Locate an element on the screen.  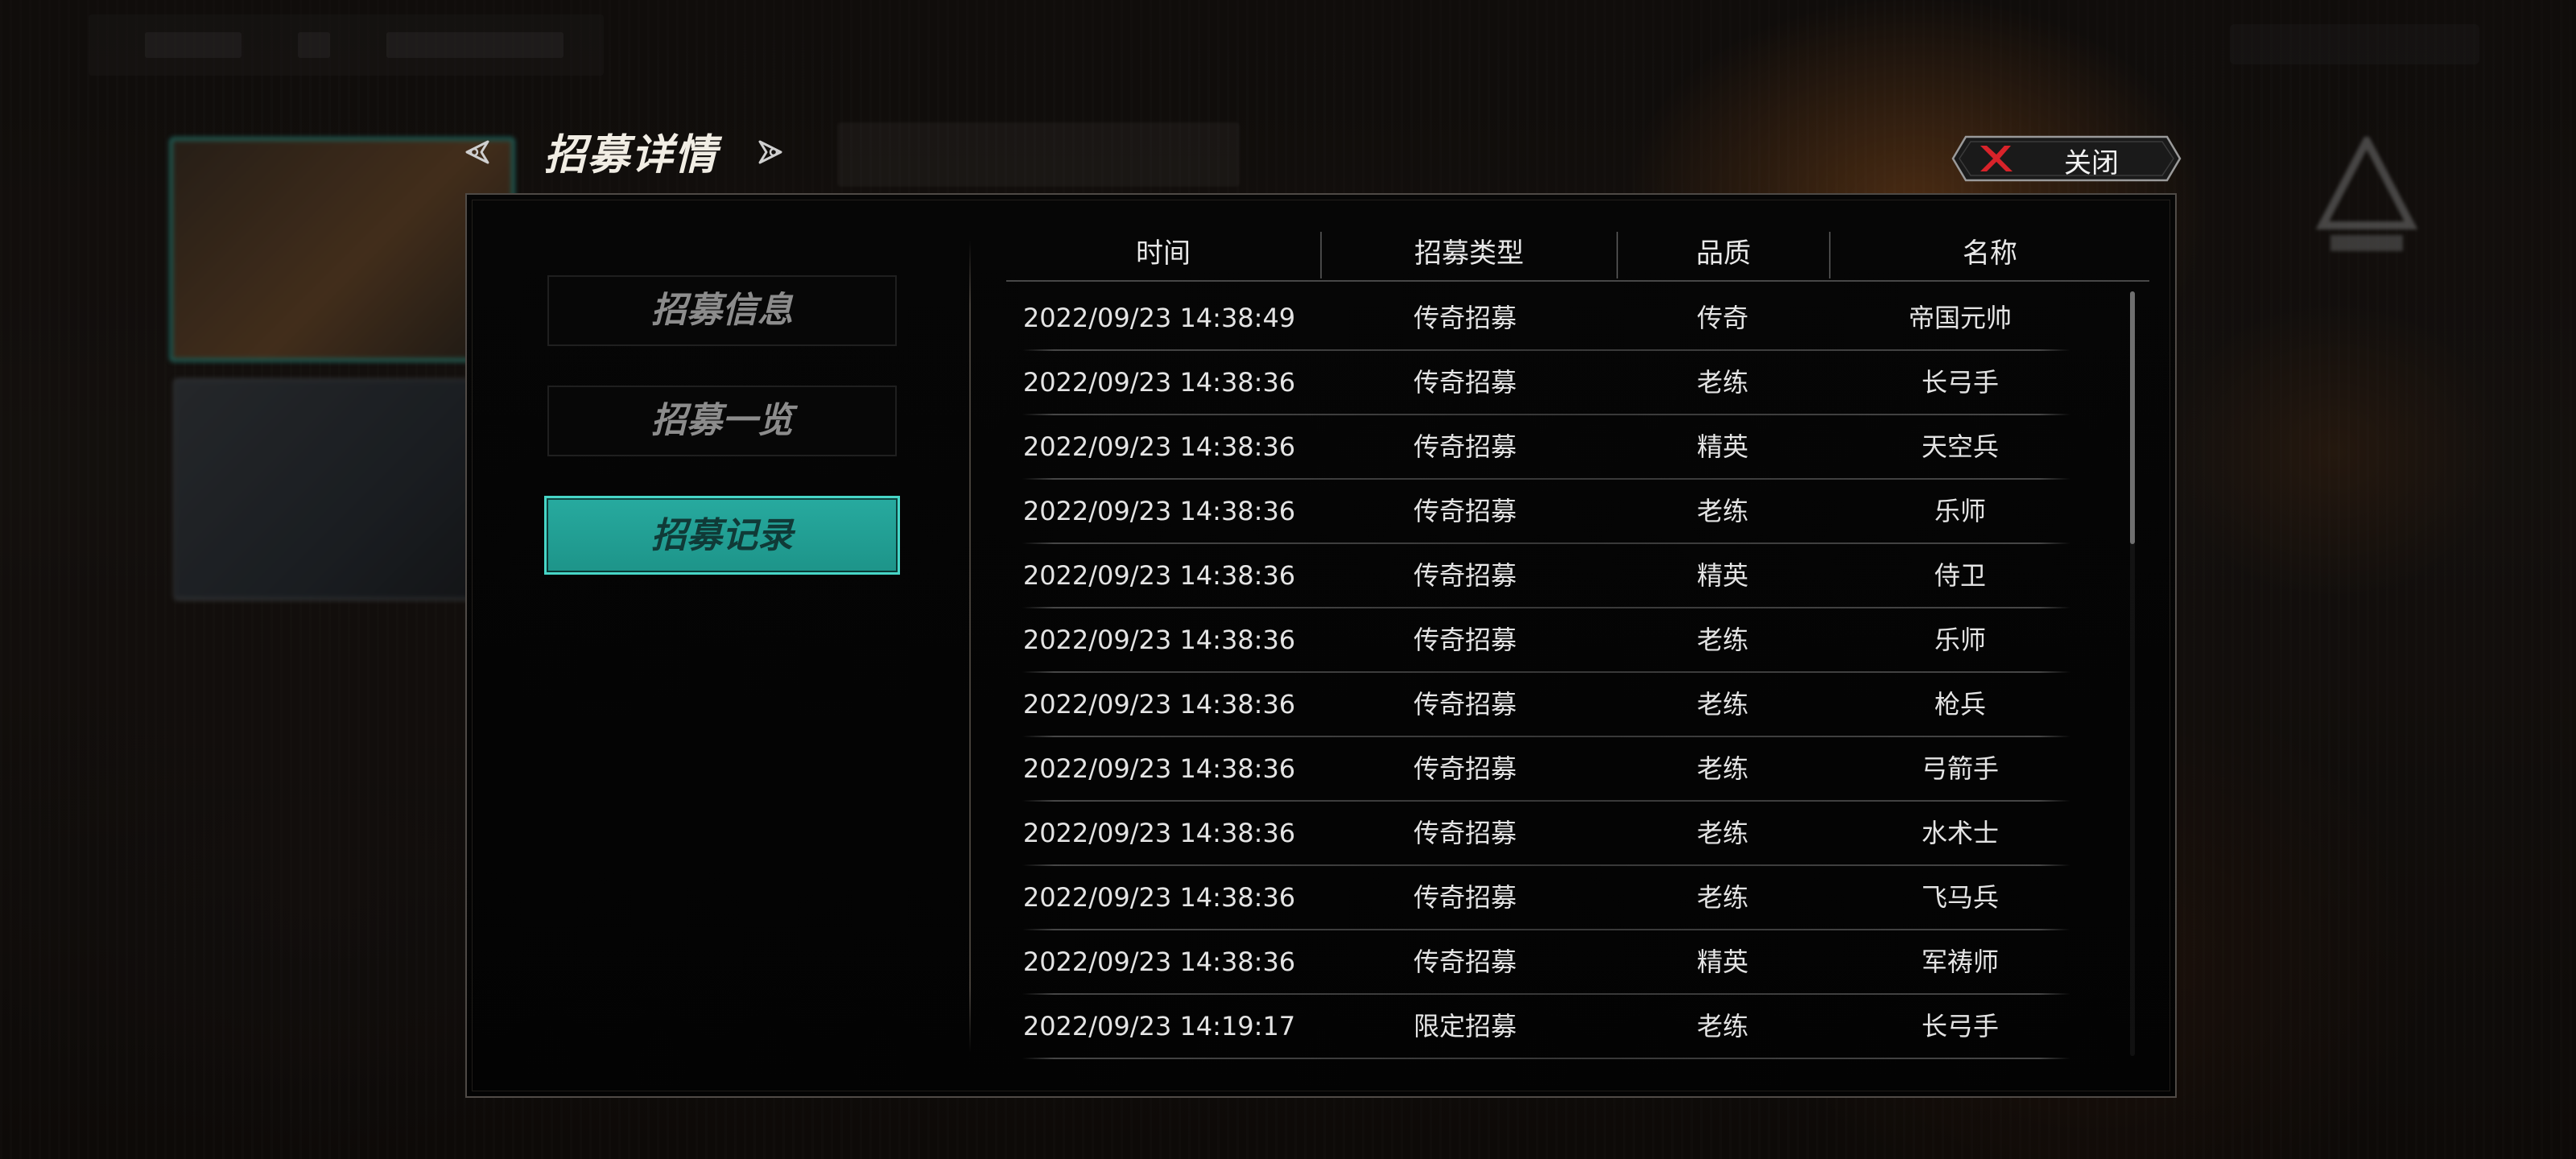
cell-name: 弓箭手 is located at coordinates (1960, 768).